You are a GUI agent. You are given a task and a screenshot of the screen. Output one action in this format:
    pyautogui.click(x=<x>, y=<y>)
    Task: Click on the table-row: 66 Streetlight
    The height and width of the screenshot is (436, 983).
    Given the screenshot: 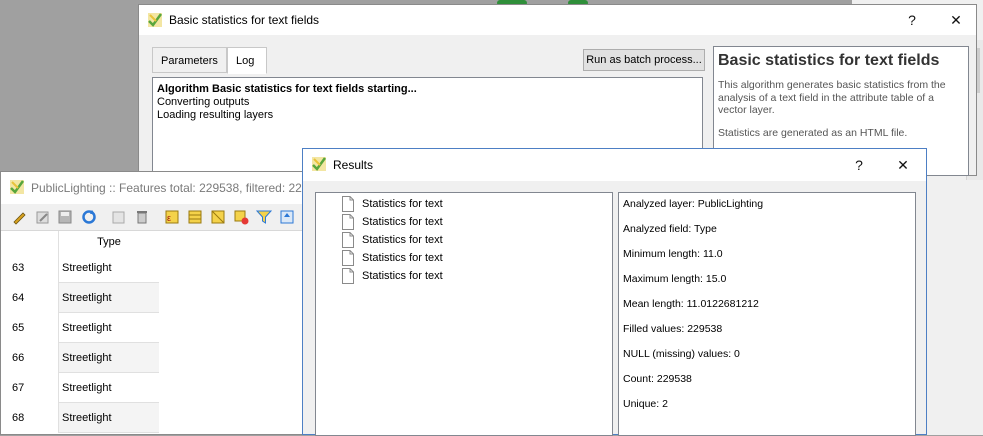 What is the action you would take?
    pyautogui.click(x=80, y=358)
    